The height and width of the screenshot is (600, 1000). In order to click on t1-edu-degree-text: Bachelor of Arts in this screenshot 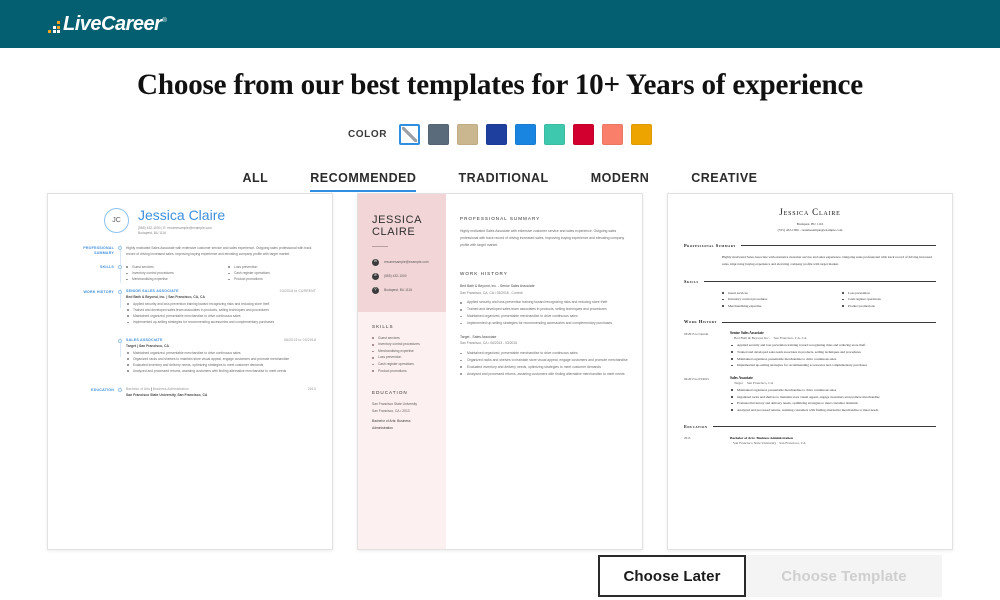, I will do `click(138, 389)`.